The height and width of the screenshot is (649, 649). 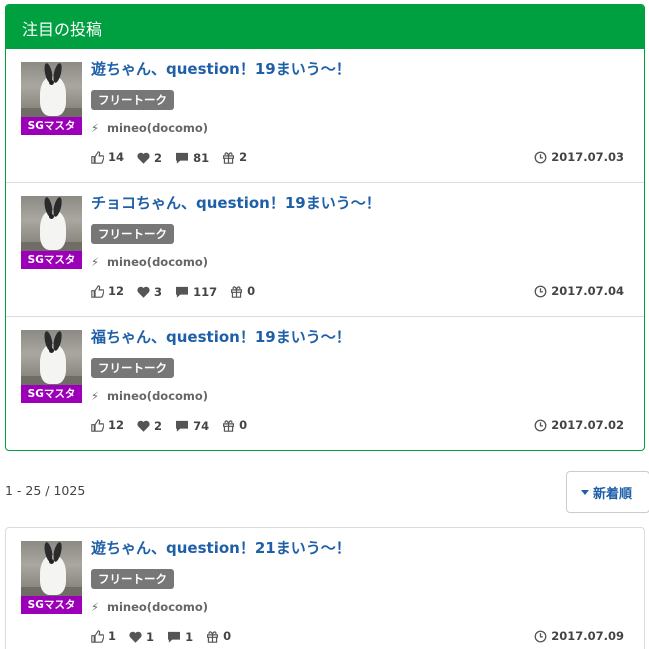 I want to click on post-date: 2017.07.04, so click(x=579, y=291).